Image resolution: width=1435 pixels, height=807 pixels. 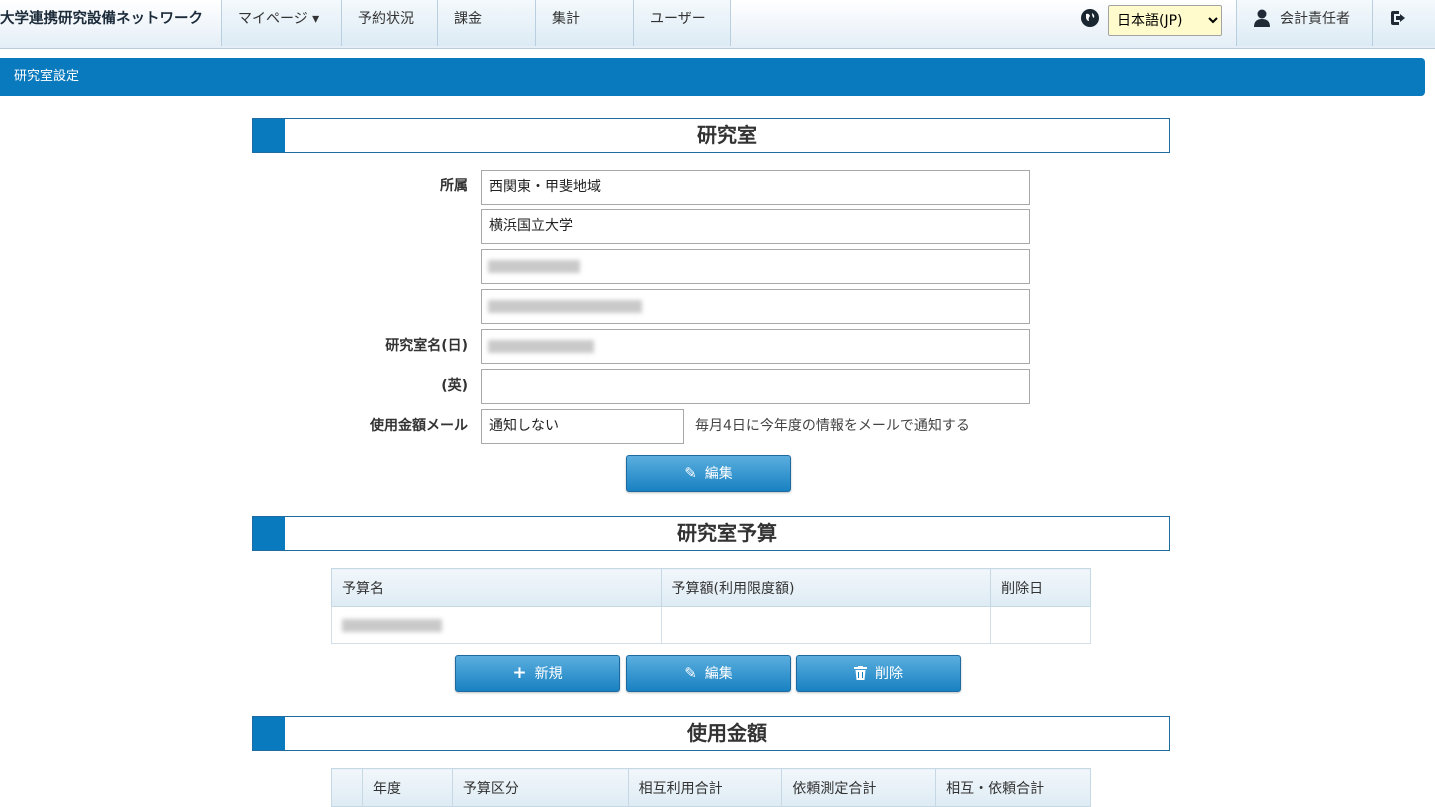 What do you see at coordinates (1040, 587) in the screenshot?
I see `budget-col-deleted: 削除日` at bounding box center [1040, 587].